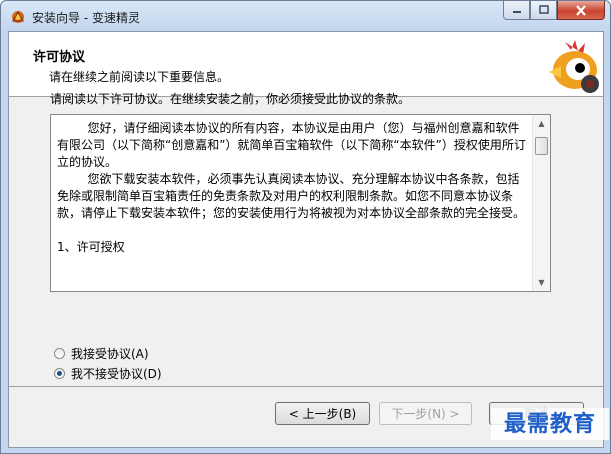  I want to click on decline-radio-row: 我不接受协议(D), so click(108, 373).